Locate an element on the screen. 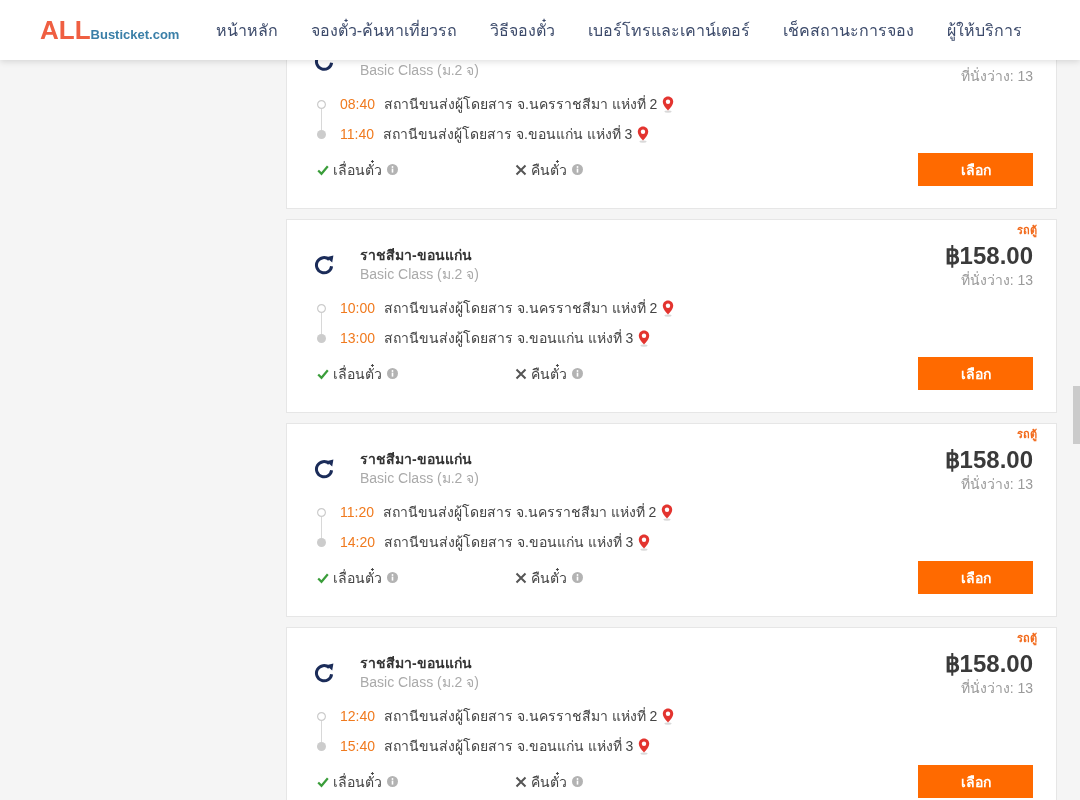  stop-time: 12:40 is located at coordinates (358, 716).